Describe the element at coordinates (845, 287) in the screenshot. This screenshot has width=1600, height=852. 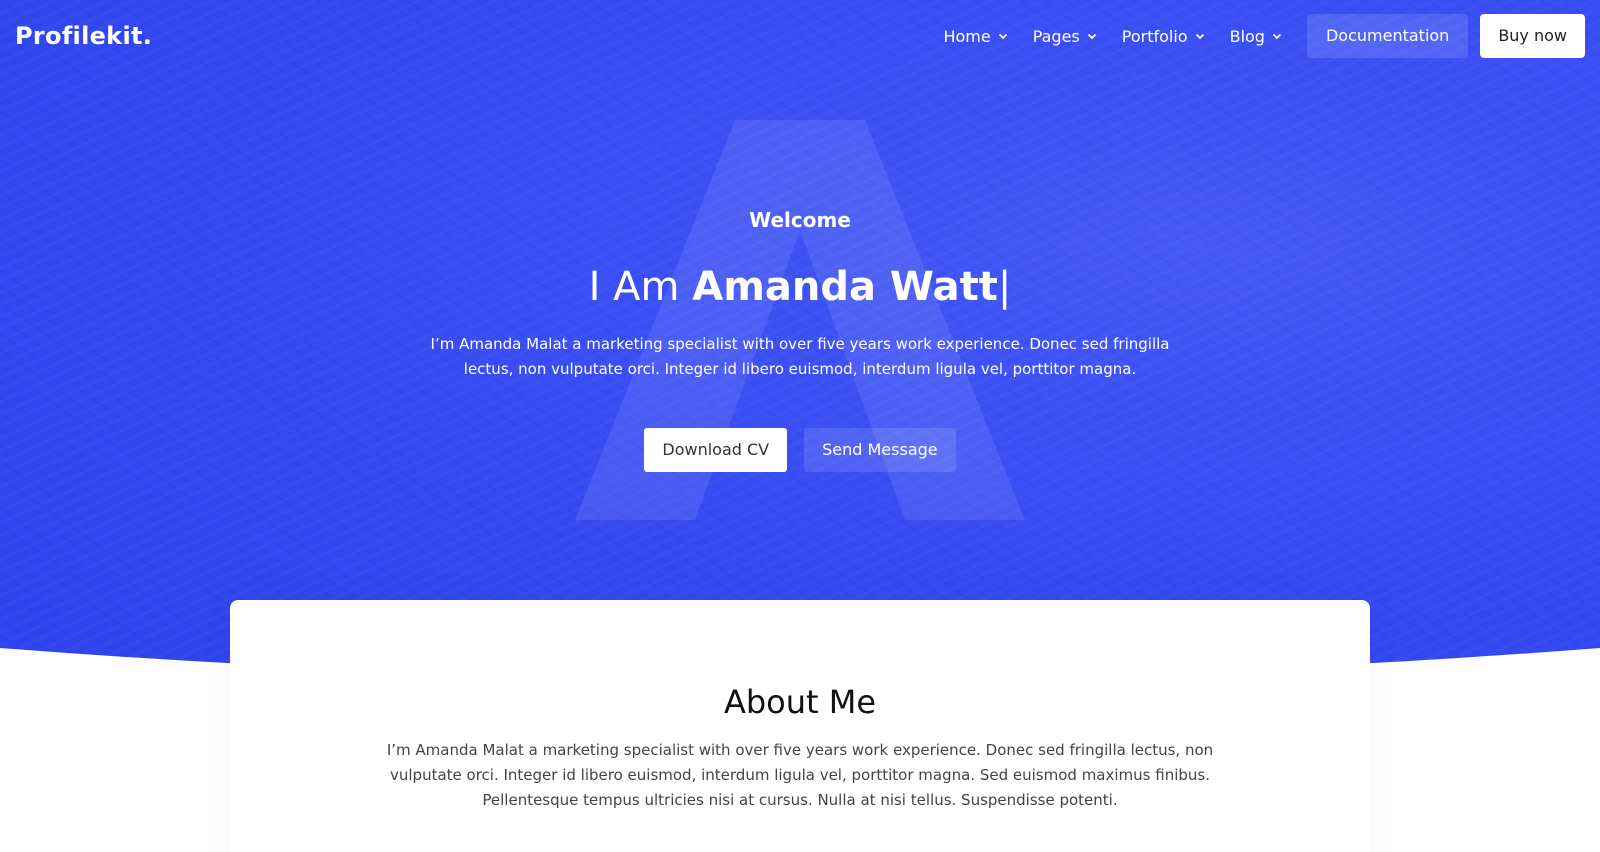
I see `headline-name: Amanda Watt` at that location.